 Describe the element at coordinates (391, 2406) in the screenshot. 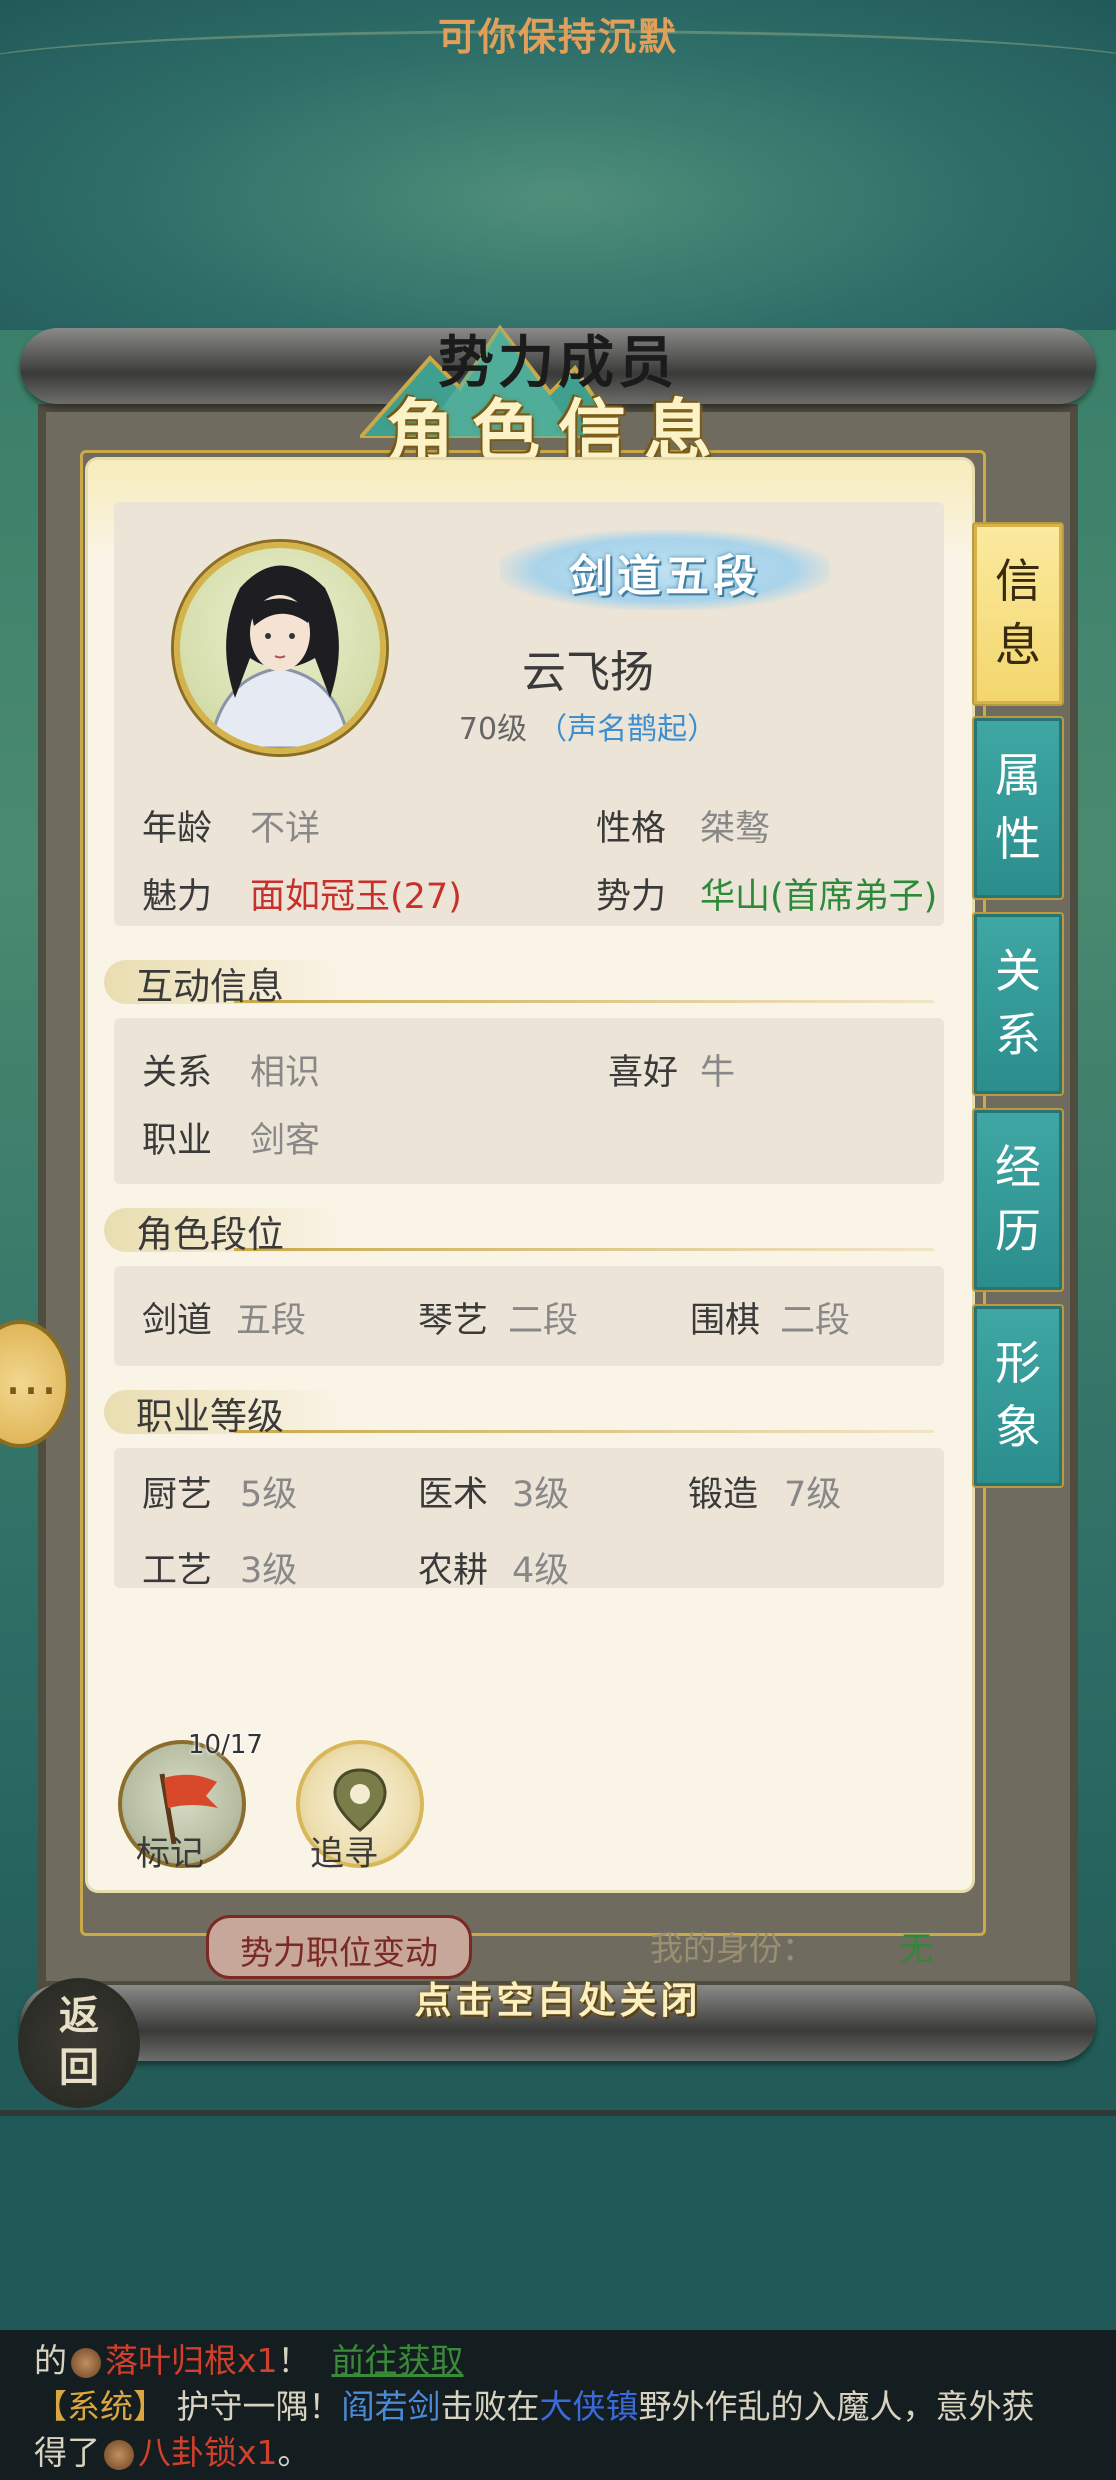

I see `chat-player-name: 阎若剑` at that location.